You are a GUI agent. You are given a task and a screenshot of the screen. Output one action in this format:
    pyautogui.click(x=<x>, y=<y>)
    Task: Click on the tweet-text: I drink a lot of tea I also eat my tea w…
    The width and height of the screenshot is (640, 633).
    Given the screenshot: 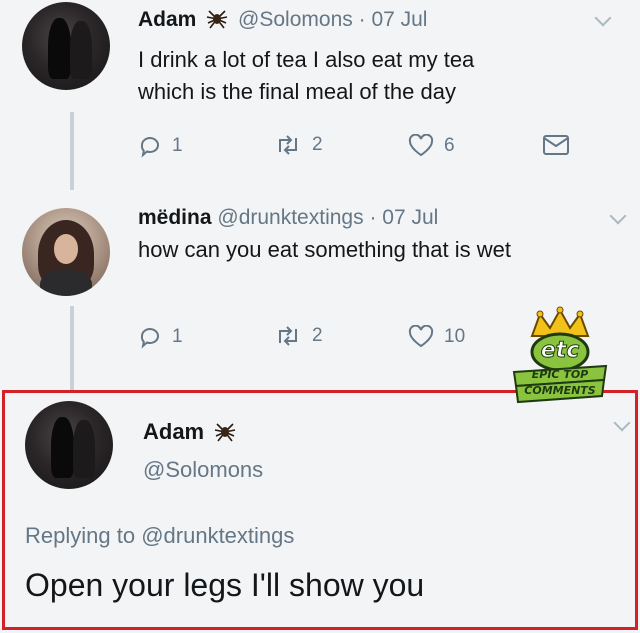 What is the action you would take?
    pyautogui.click(x=306, y=76)
    